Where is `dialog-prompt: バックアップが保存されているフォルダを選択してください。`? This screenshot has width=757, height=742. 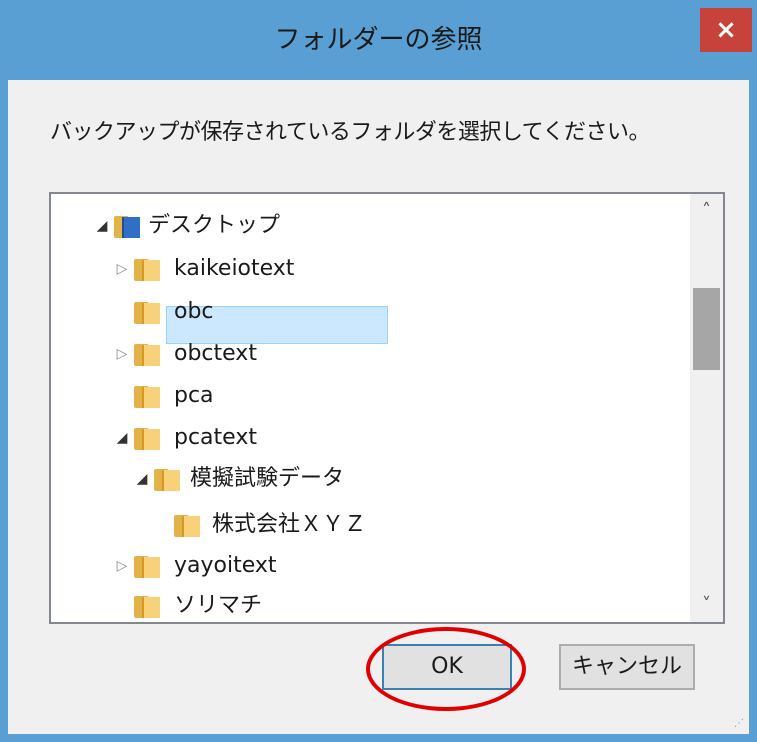
dialog-prompt: バックアップが保存されているフォルダを選択してください。 is located at coordinates (350, 132).